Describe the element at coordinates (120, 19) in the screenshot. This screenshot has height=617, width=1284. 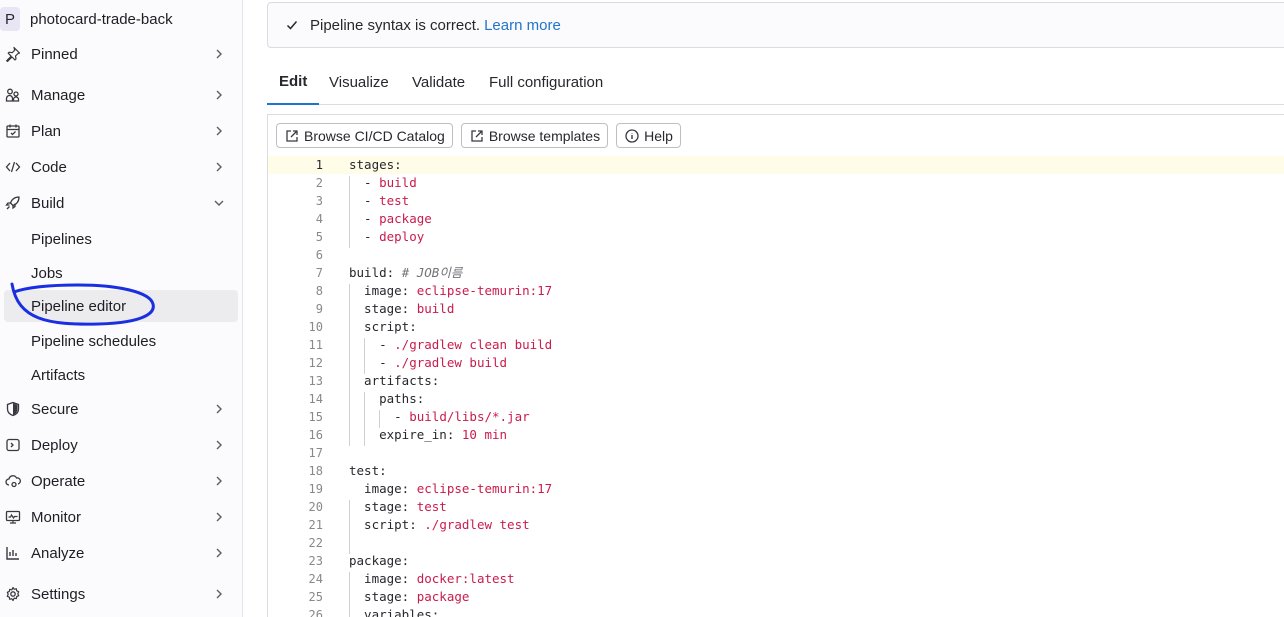
I see `project-header: P photocard-trade-back` at that location.